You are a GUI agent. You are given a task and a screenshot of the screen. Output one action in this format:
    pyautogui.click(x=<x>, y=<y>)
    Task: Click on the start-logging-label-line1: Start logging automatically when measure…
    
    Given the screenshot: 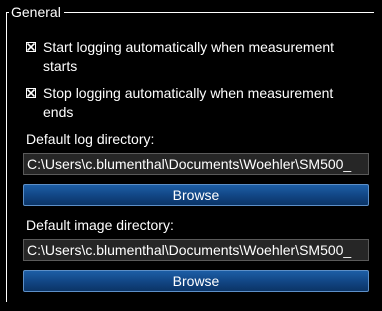 What is the action you would take?
    pyautogui.click(x=189, y=47)
    